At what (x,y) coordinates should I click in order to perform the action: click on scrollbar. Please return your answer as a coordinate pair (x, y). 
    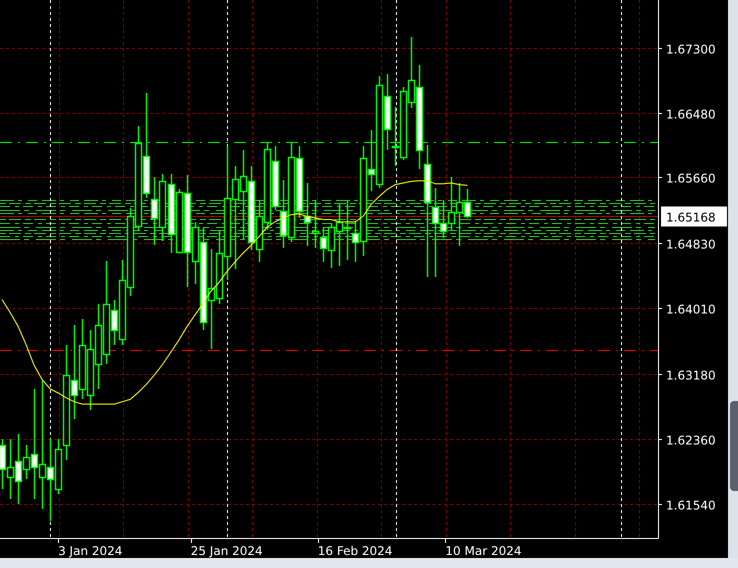
    Looking at the image, I should click on (733, 279).